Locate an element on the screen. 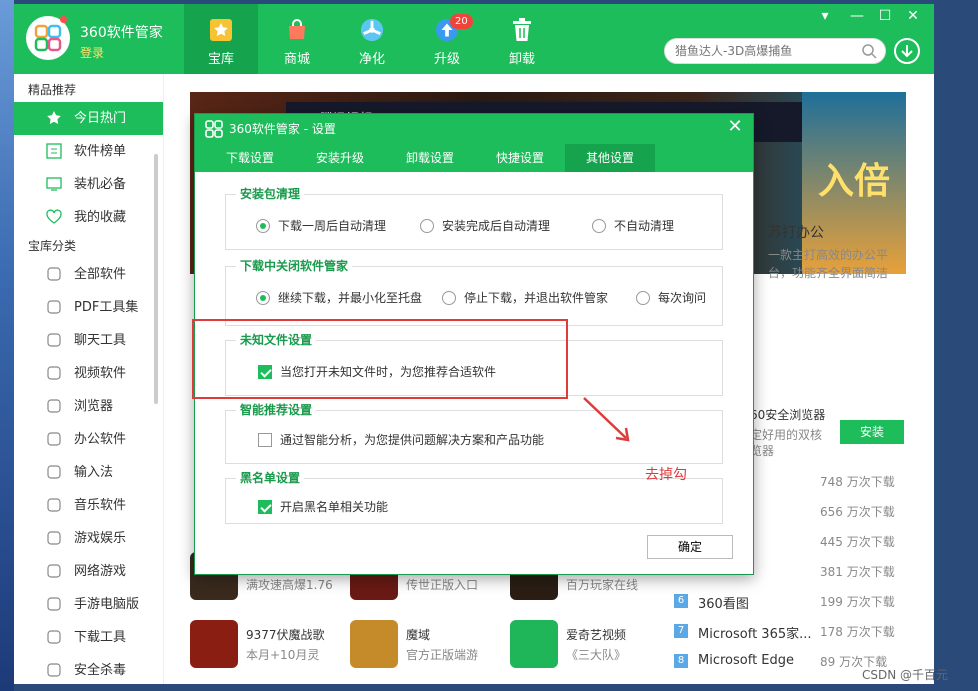 The image size is (978, 691). sidebar-item-category: 手游电脑版 is located at coordinates (88, 604).